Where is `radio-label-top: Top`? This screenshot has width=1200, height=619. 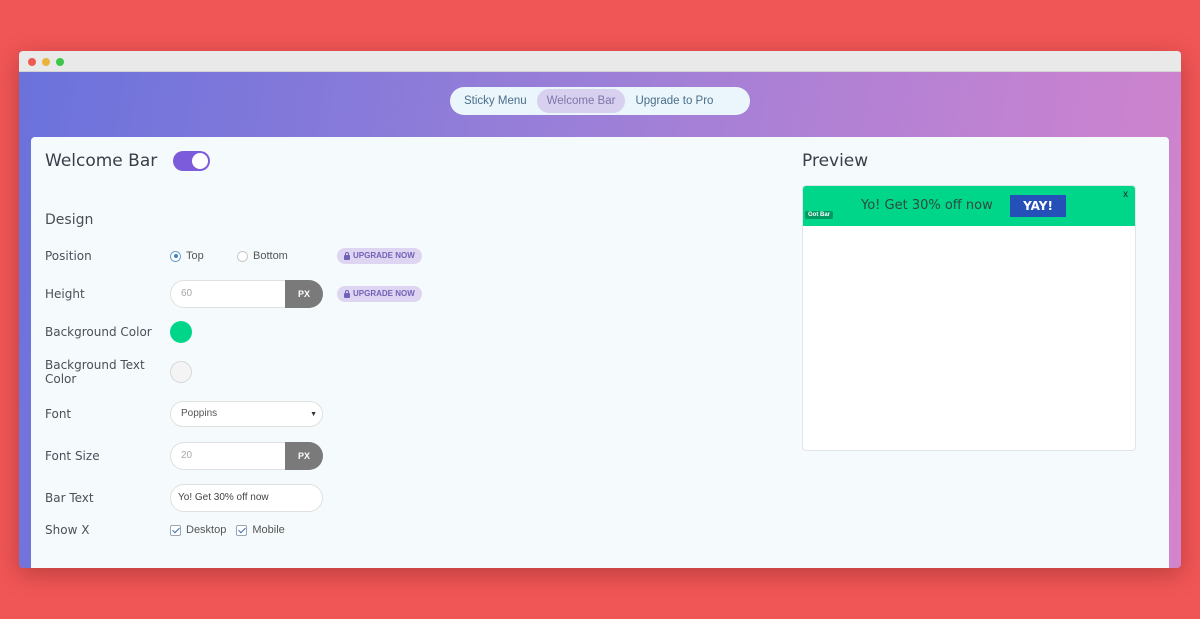
radio-label-top: Top is located at coordinates (195, 256).